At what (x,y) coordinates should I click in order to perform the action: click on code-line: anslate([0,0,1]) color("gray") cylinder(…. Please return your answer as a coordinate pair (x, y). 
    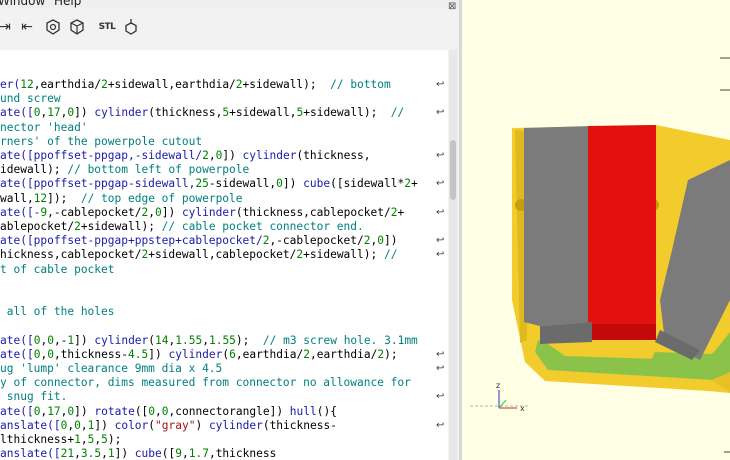
    Looking at the image, I should click on (168, 426).